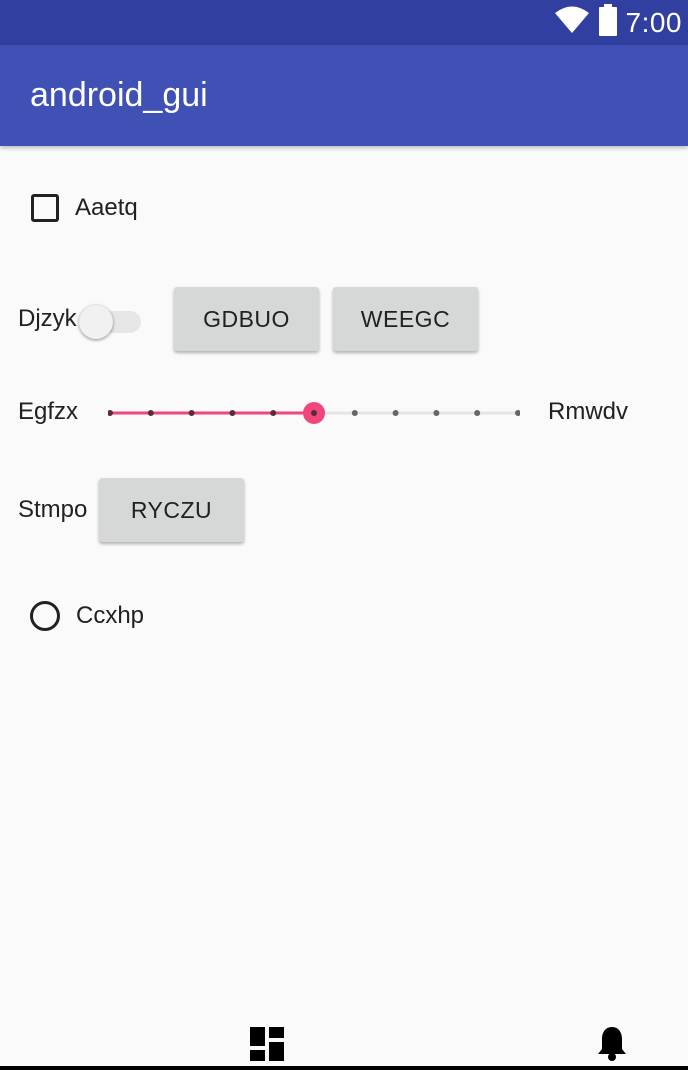 The image size is (688, 1070). What do you see at coordinates (344, 95) in the screenshot?
I see `app-bar: android_gui` at bounding box center [344, 95].